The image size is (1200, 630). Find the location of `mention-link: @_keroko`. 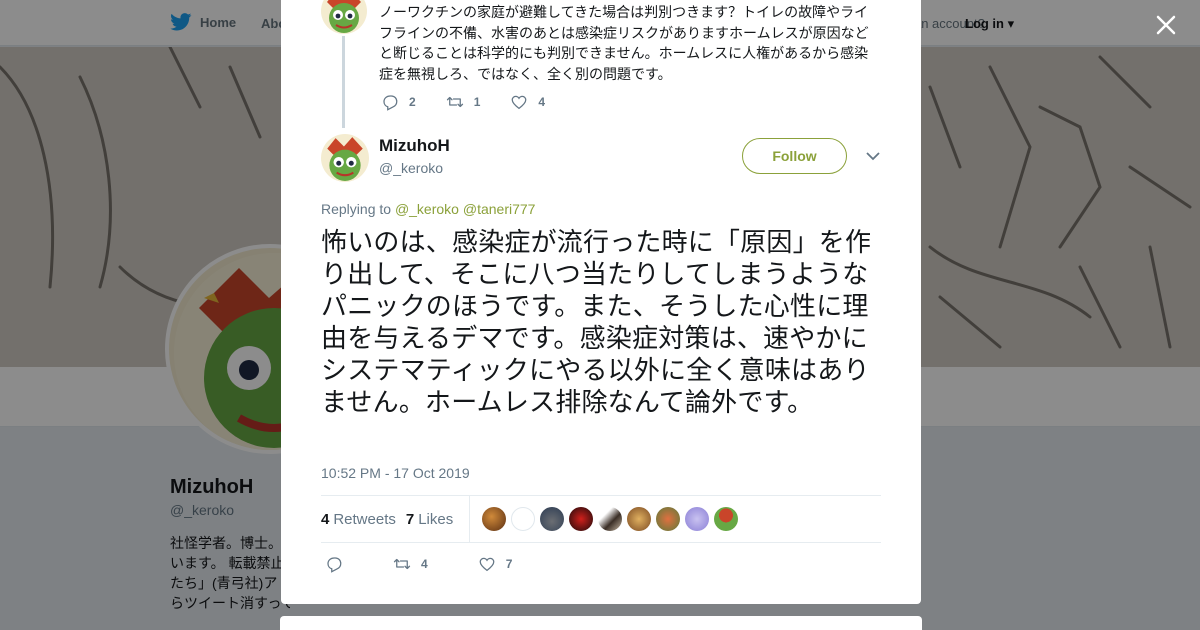

mention-link: @_keroko is located at coordinates (427, 209).